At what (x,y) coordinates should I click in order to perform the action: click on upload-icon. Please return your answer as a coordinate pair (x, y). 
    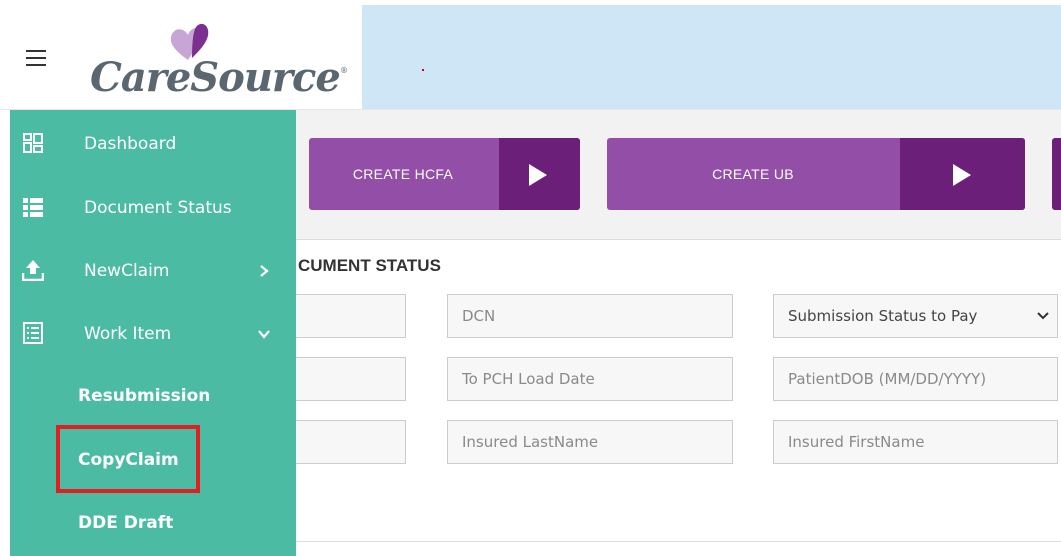
    Looking at the image, I should click on (33, 270).